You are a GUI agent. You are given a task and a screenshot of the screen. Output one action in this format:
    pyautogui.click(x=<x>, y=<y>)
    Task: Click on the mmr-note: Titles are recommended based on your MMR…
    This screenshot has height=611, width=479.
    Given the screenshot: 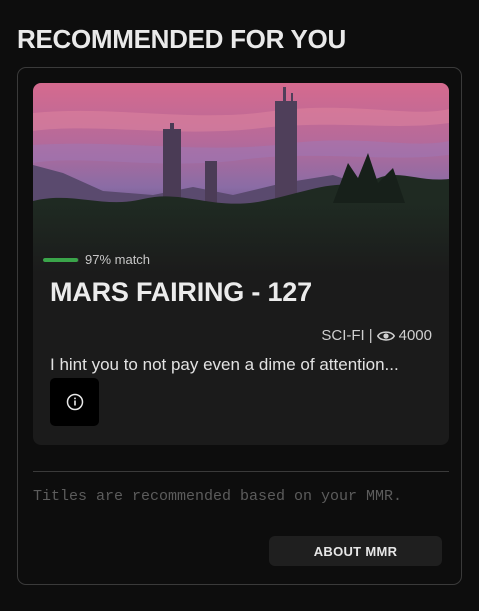 What is the action you would take?
    pyautogui.click(x=218, y=496)
    